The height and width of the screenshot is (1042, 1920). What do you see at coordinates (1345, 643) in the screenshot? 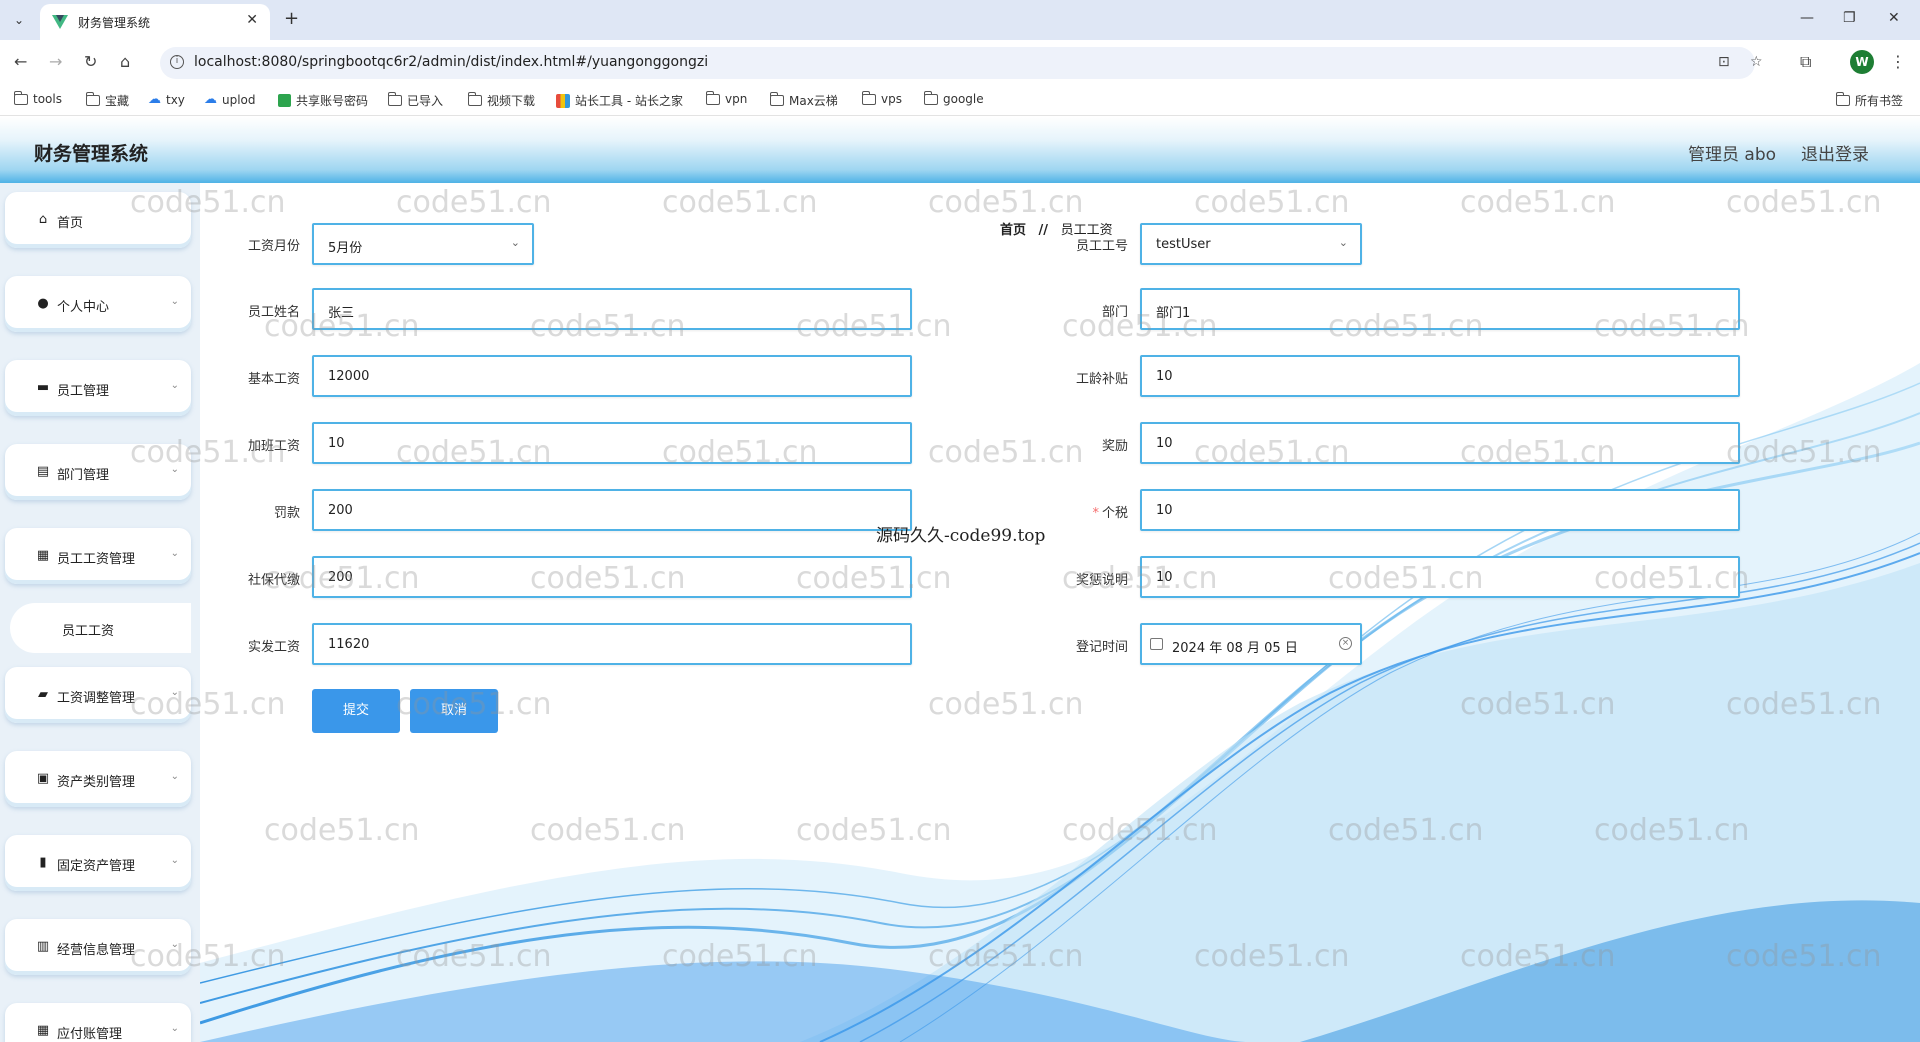
I see `clear-icon: ×` at bounding box center [1345, 643].